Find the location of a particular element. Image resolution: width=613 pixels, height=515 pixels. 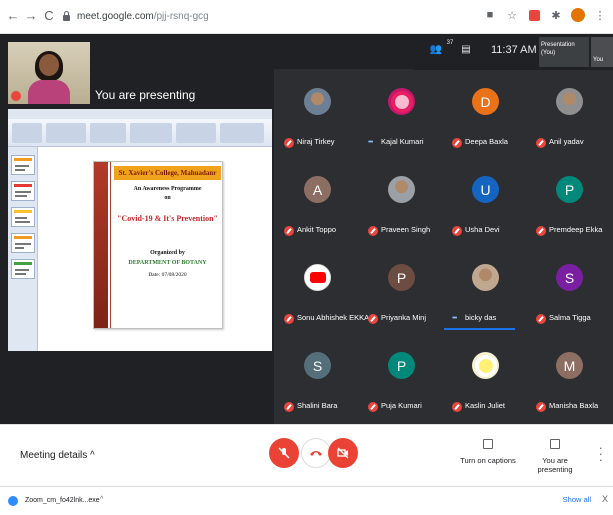

camera-icon: ■ is located at coordinates (490, 15).